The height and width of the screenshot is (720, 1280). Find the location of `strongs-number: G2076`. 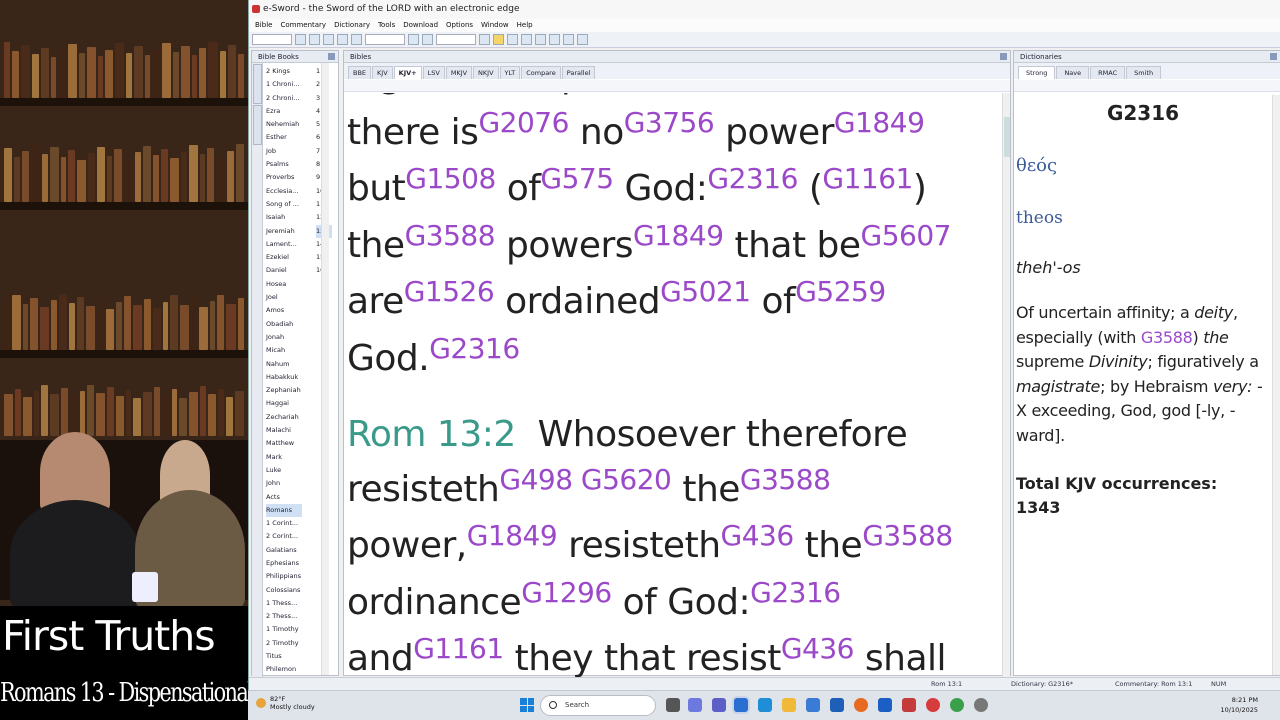

strongs-number: G2076 is located at coordinates (523, 122).